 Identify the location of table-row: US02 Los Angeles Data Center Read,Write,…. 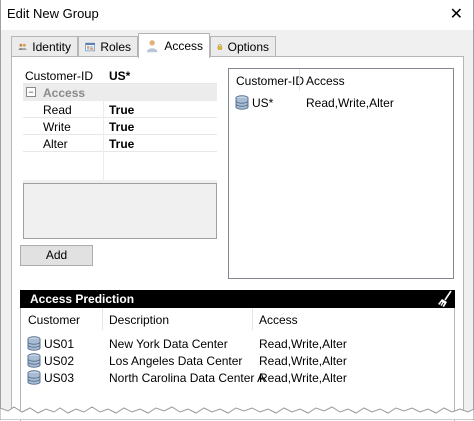
(237, 361).